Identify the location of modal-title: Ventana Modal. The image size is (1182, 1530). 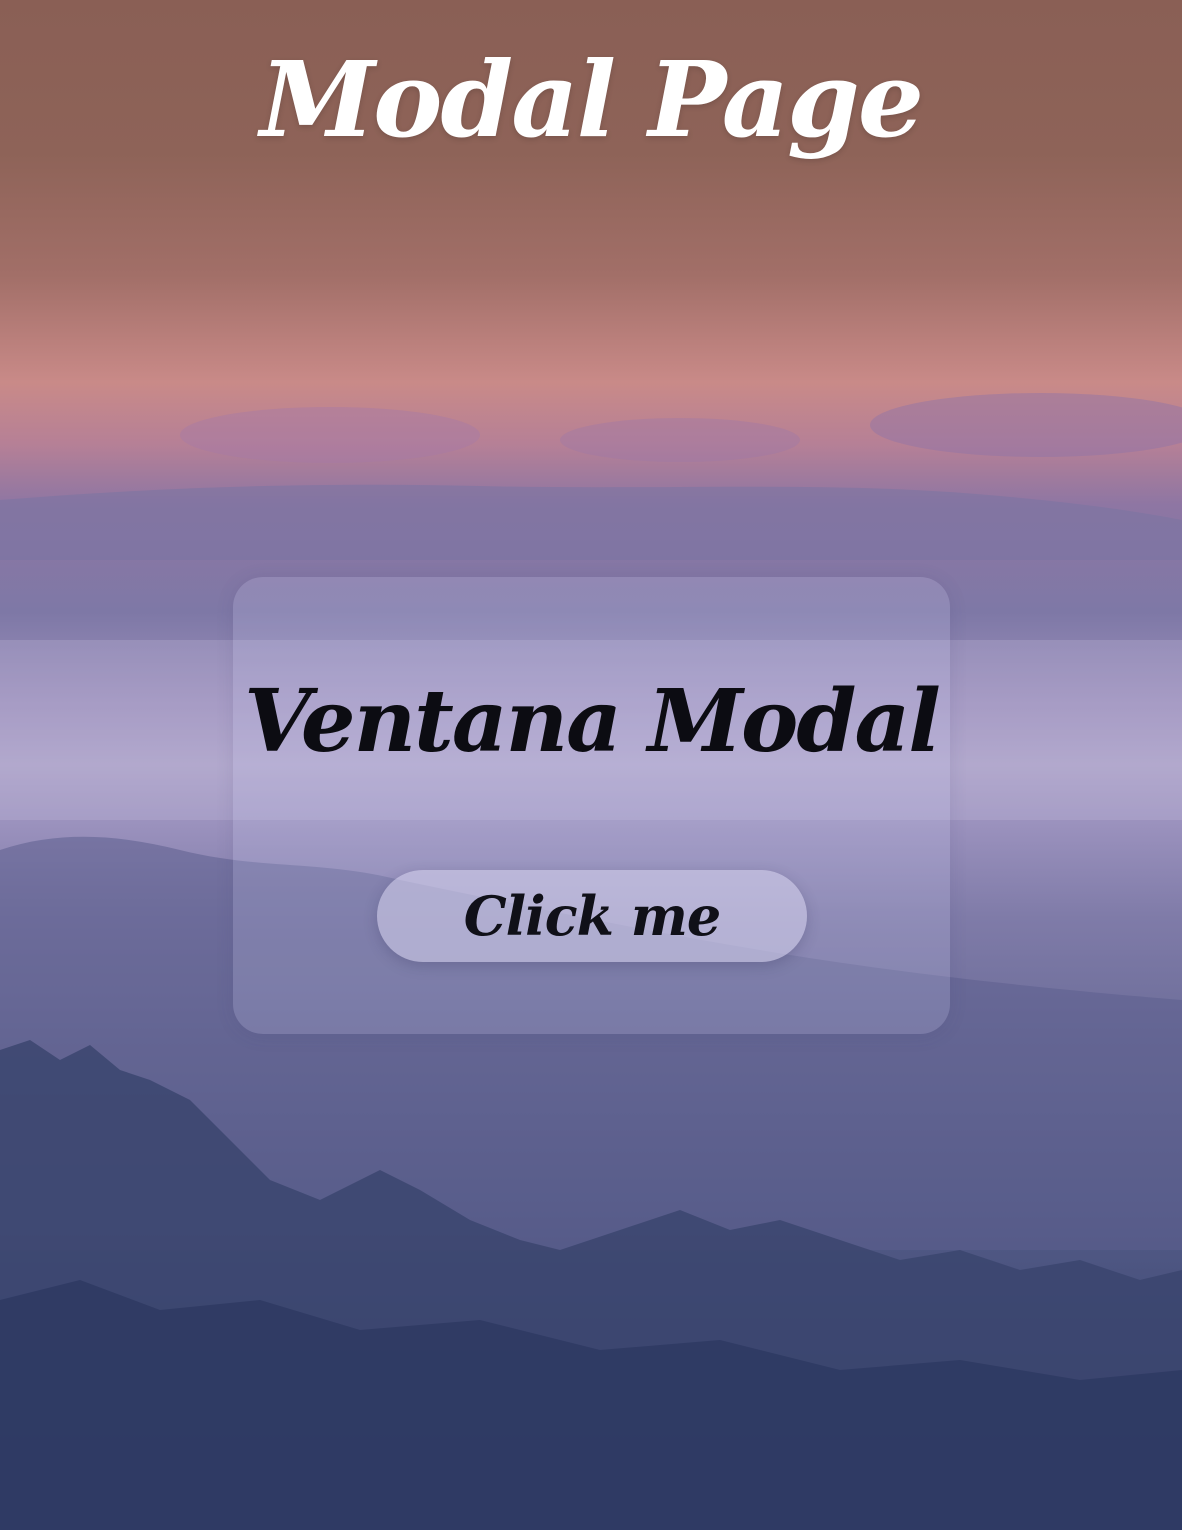
(592, 721).